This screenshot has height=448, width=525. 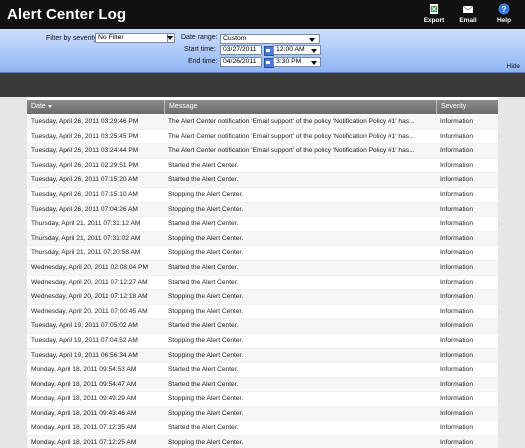 What do you see at coordinates (235, 38) in the screenshot?
I see `date-range-value: Custom` at bounding box center [235, 38].